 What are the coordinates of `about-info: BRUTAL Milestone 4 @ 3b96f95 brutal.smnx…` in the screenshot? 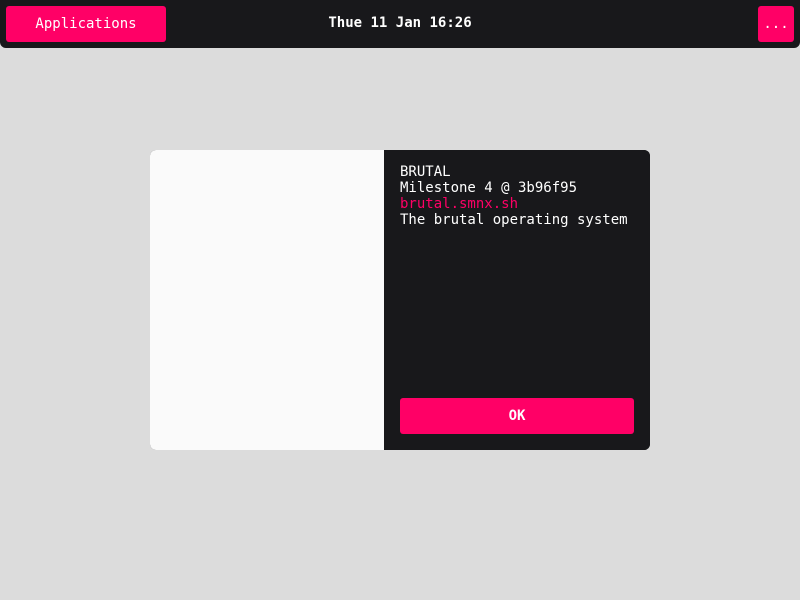 It's located at (517, 196).